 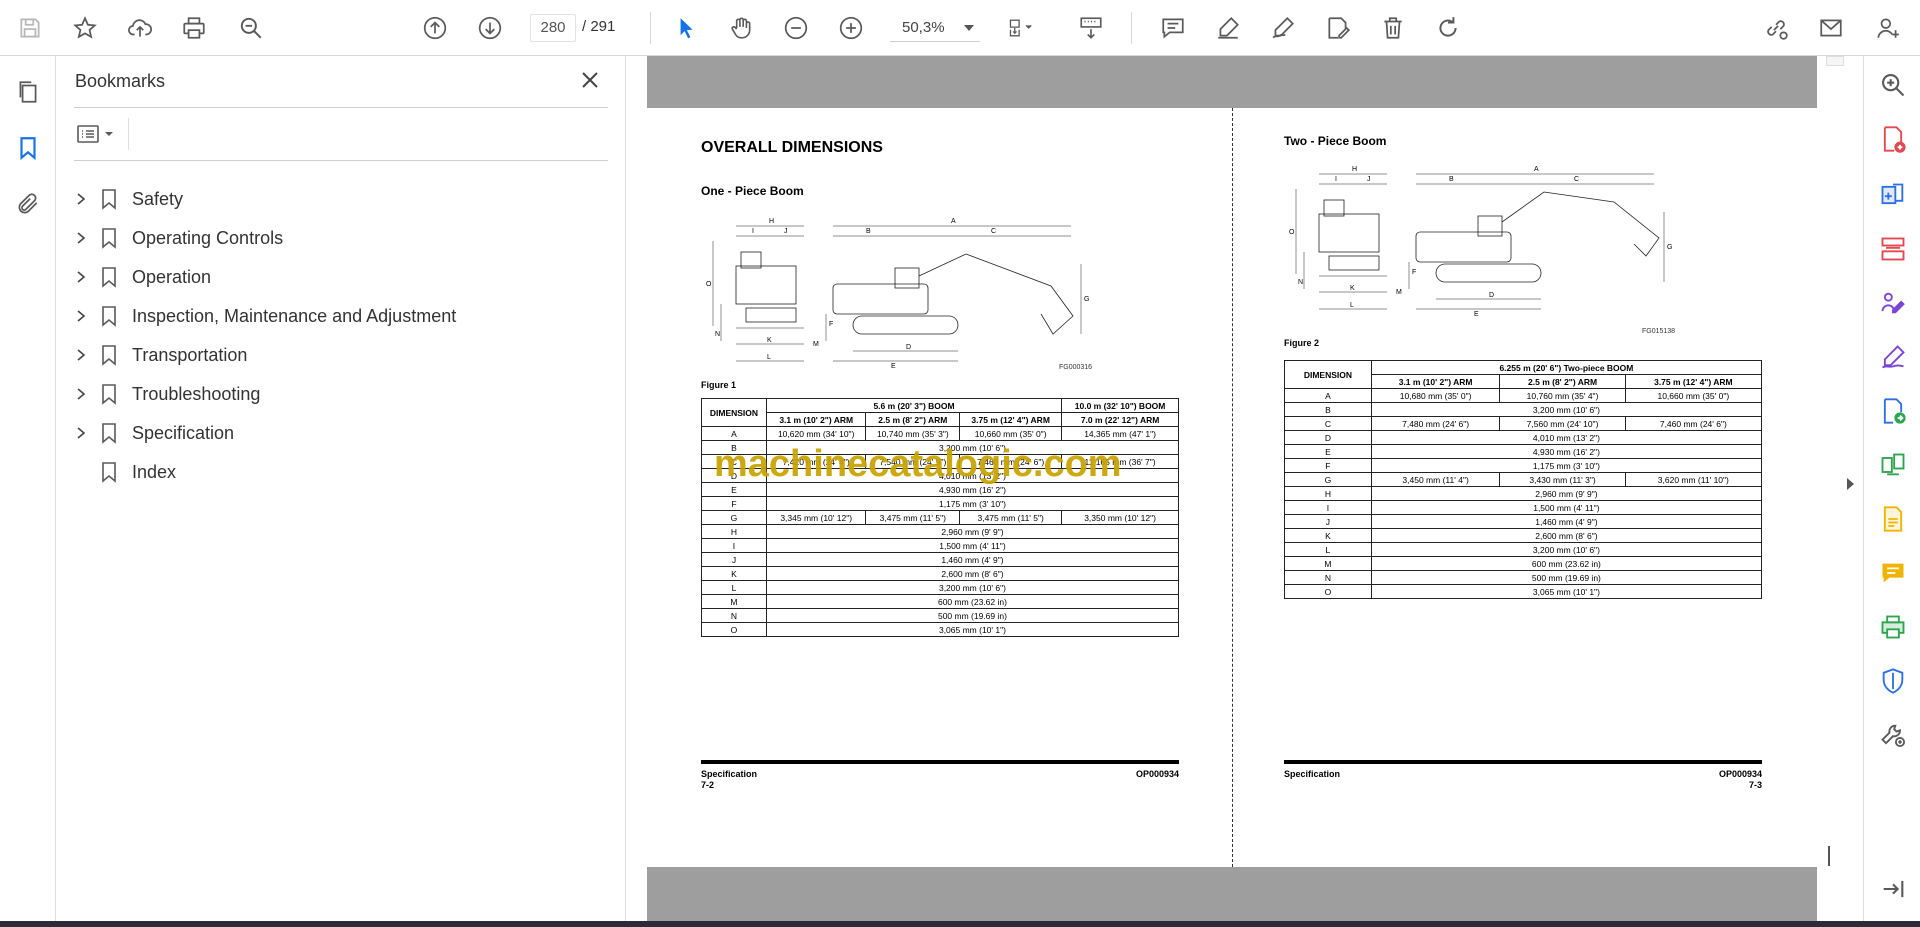 What do you see at coordinates (734, 559) in the screenshot?
I see `table-cell: J` at bounding box center [734, 559].